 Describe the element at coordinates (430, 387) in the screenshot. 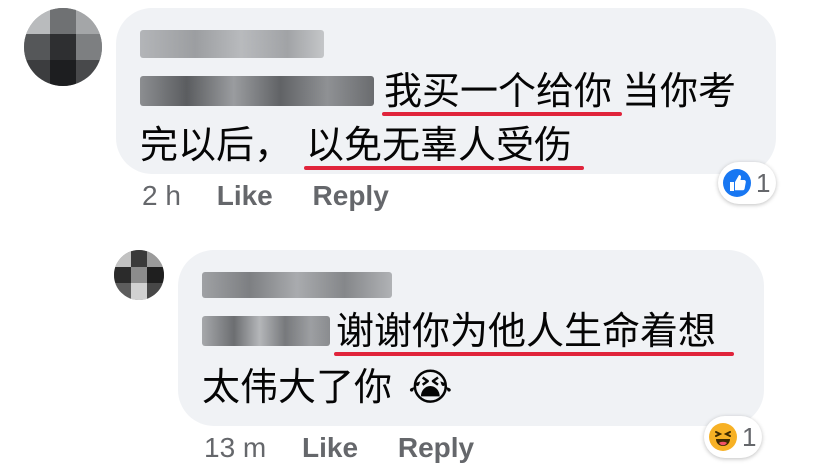

I see `crying-face-emoji: 😭` at that location.